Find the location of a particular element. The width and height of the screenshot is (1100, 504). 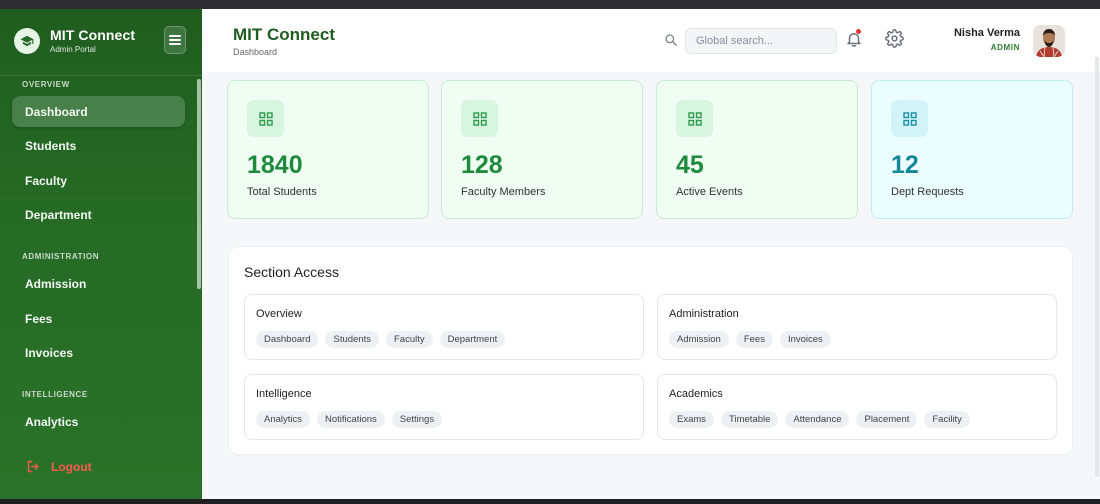

logout-label: Logout is located at coordinates (71, 466).